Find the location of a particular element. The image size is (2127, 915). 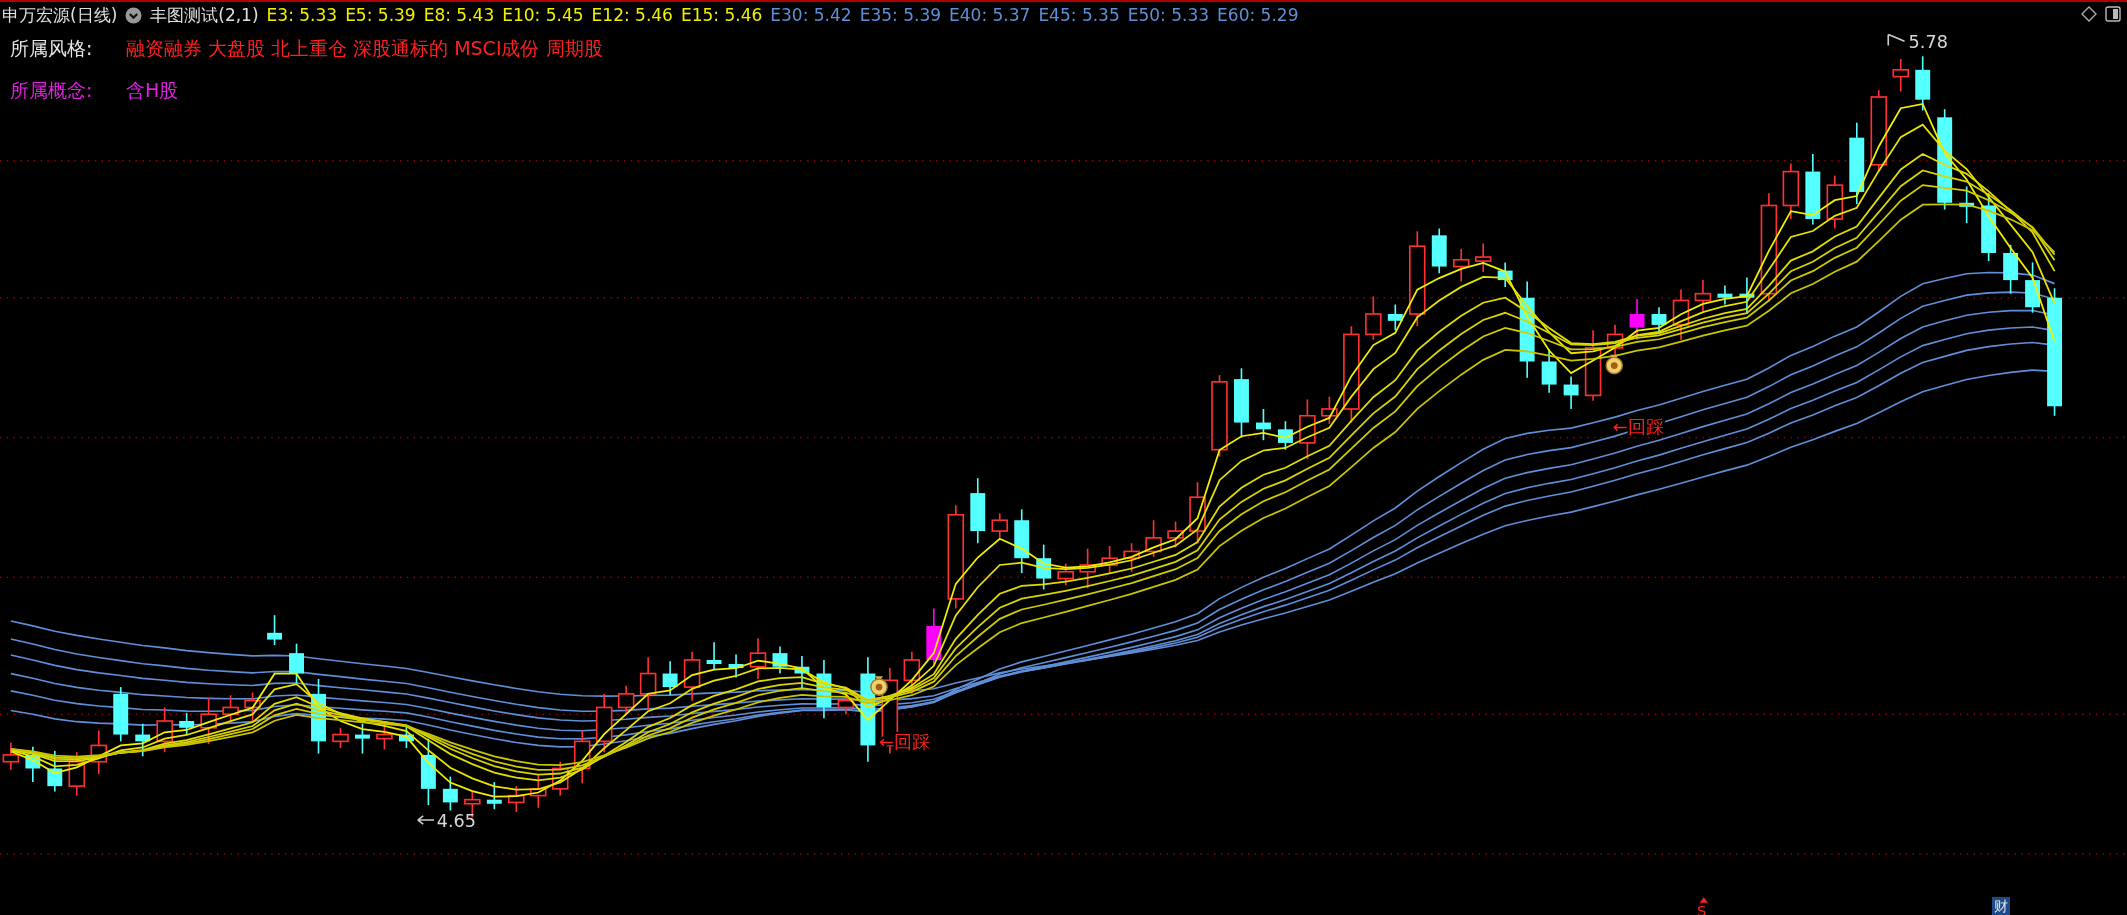

indicator-name: 丰图测试(2,1) is located at coordinates (204, 15).